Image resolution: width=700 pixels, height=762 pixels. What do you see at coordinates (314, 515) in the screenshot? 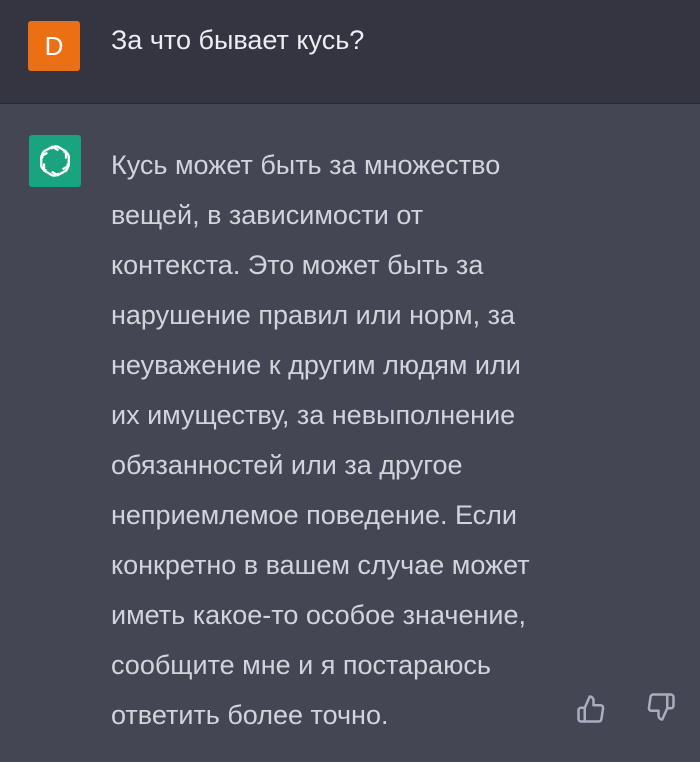
I see `answer-line: неприемлемое поведение. Если` at bounding box center [314, 515].